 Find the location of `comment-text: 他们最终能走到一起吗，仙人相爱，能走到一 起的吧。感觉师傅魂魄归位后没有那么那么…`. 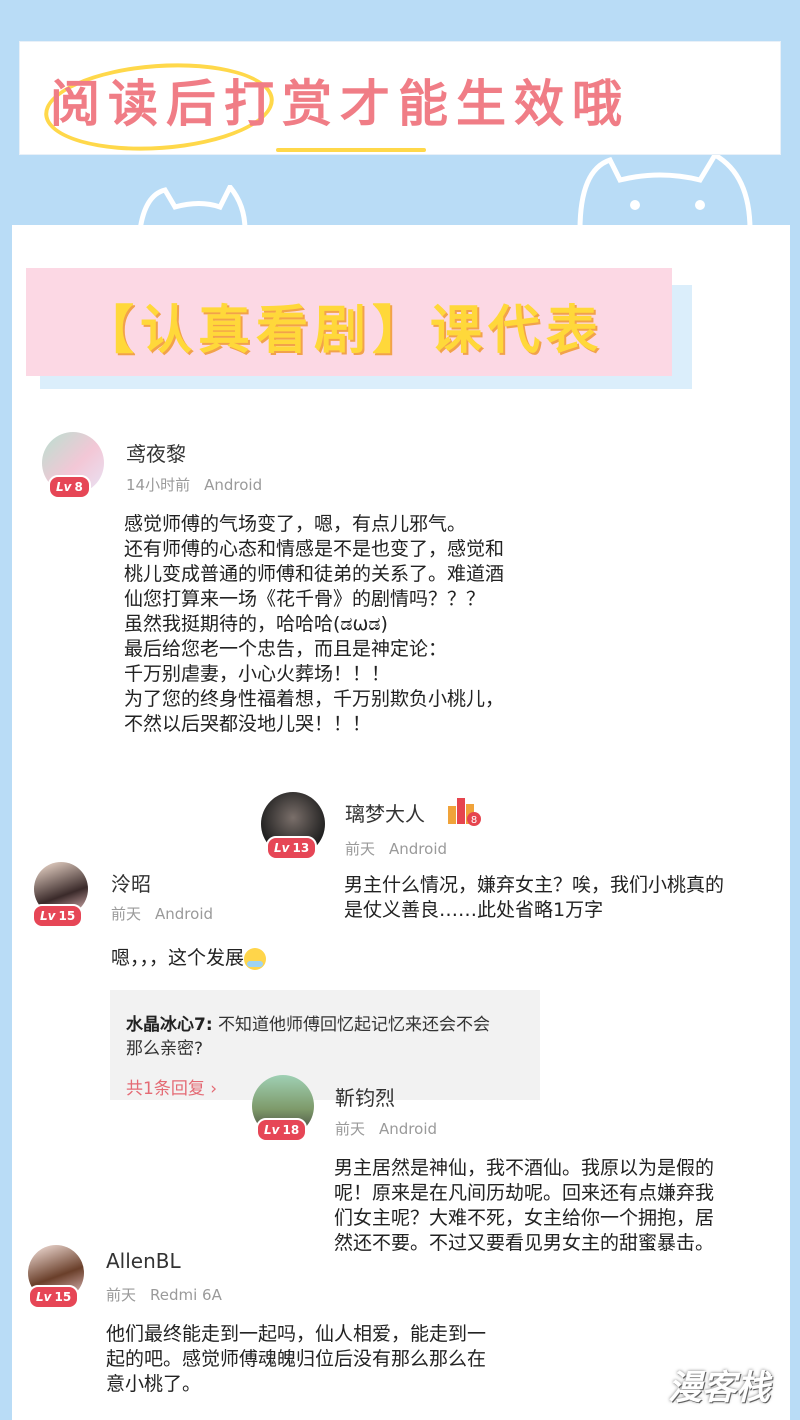

comment-text: 他们最终能走到一起吗，仙人相爱，能走到一 起的吧。感觉师傅魂魄归位后没有那么那么… is located at coordinates (296, 1359).